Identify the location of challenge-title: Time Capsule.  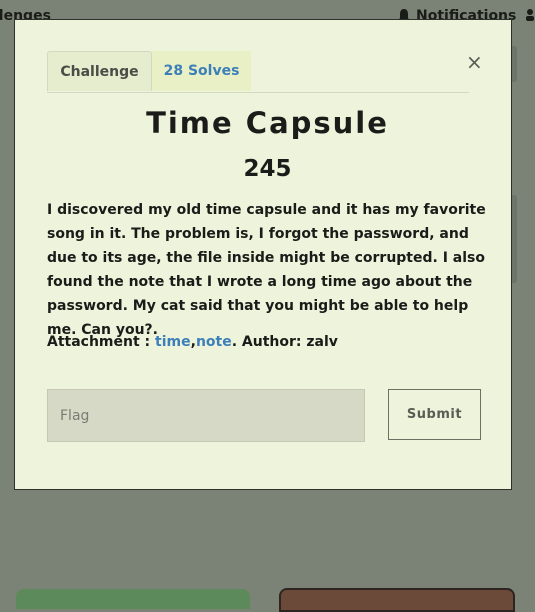
(267, 123).